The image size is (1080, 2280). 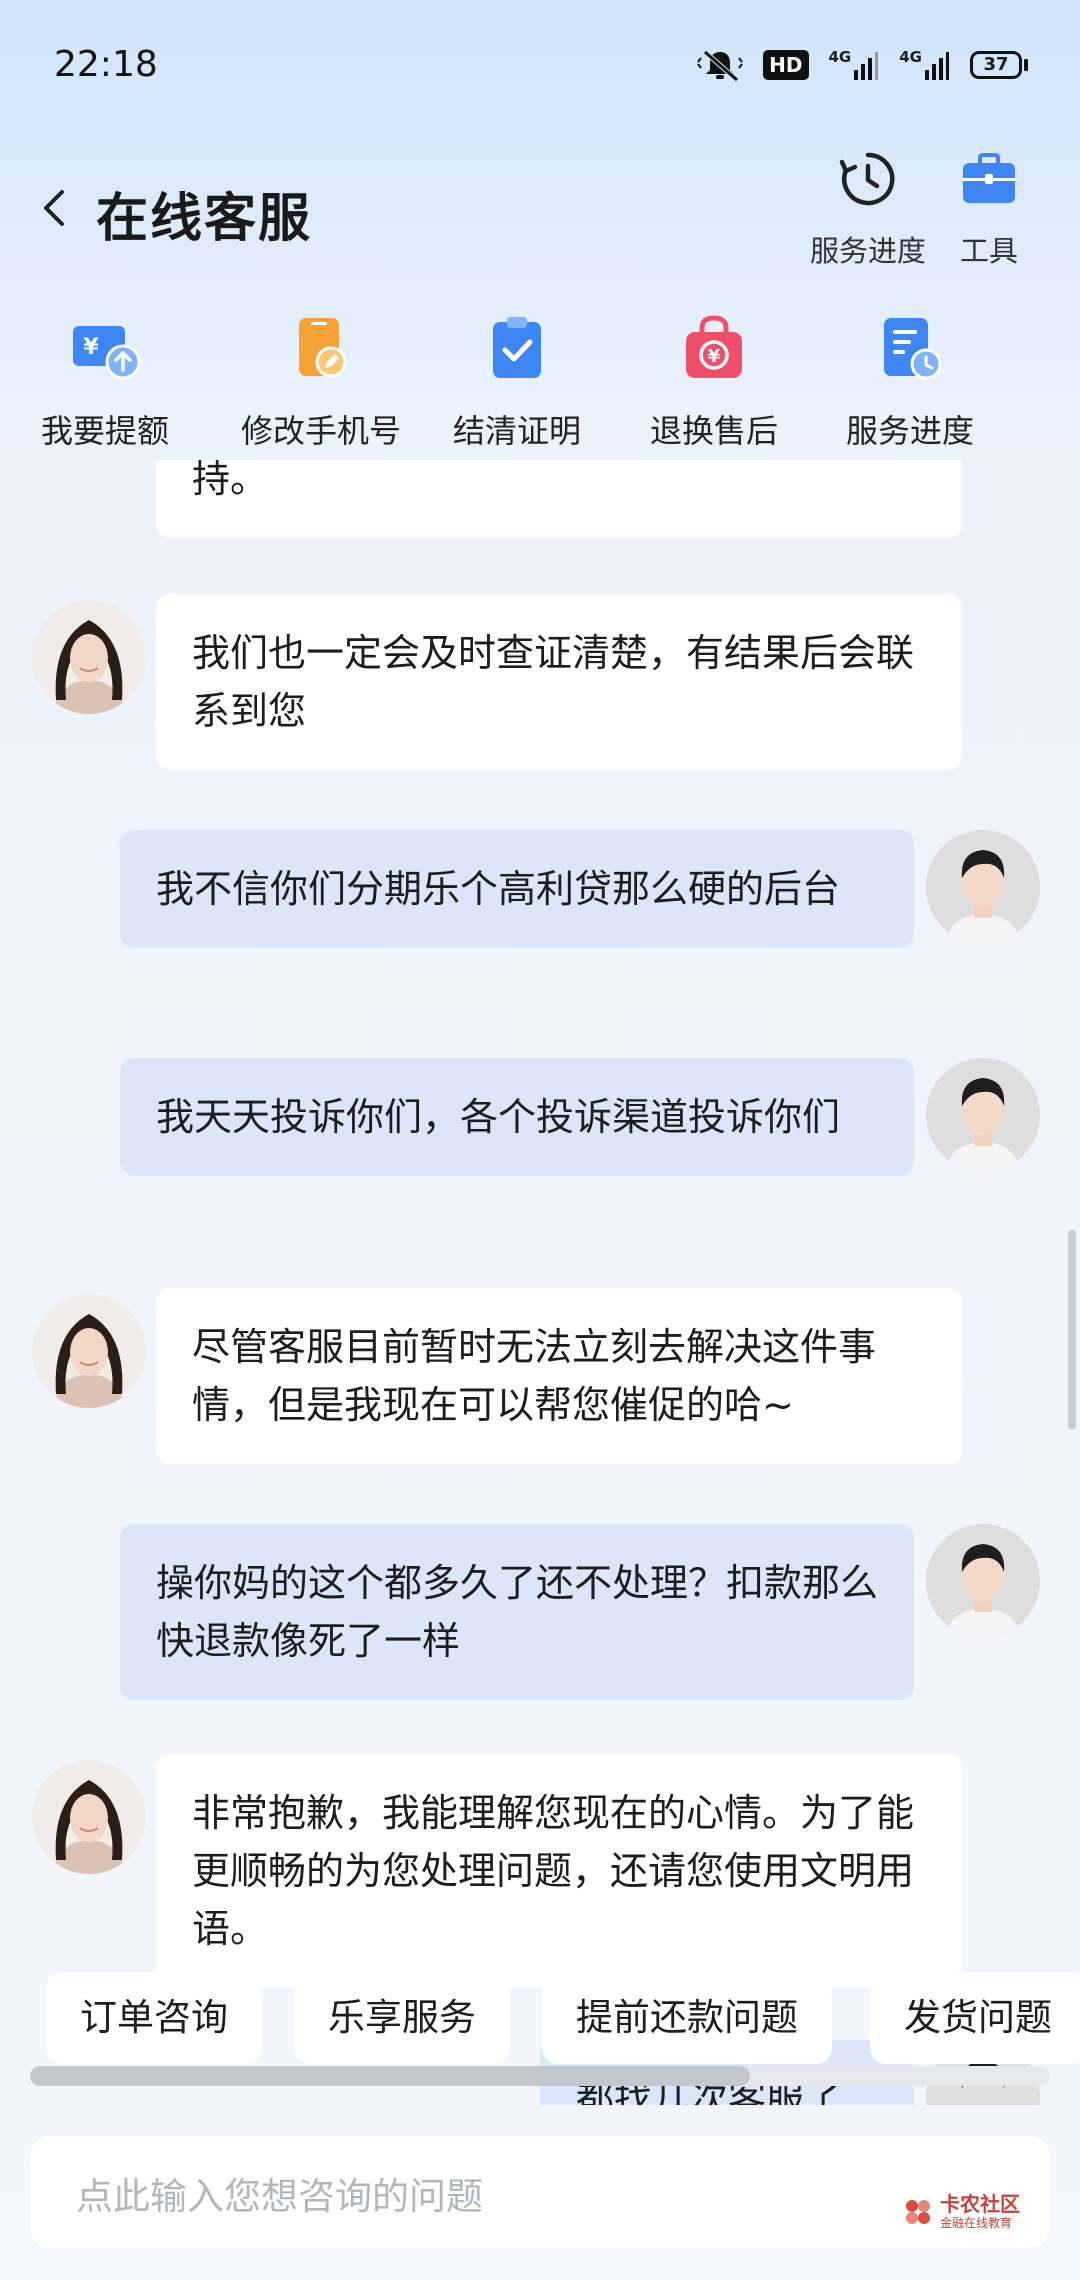 I want to click on tools-button: 工具, so click(x=989, y=209).